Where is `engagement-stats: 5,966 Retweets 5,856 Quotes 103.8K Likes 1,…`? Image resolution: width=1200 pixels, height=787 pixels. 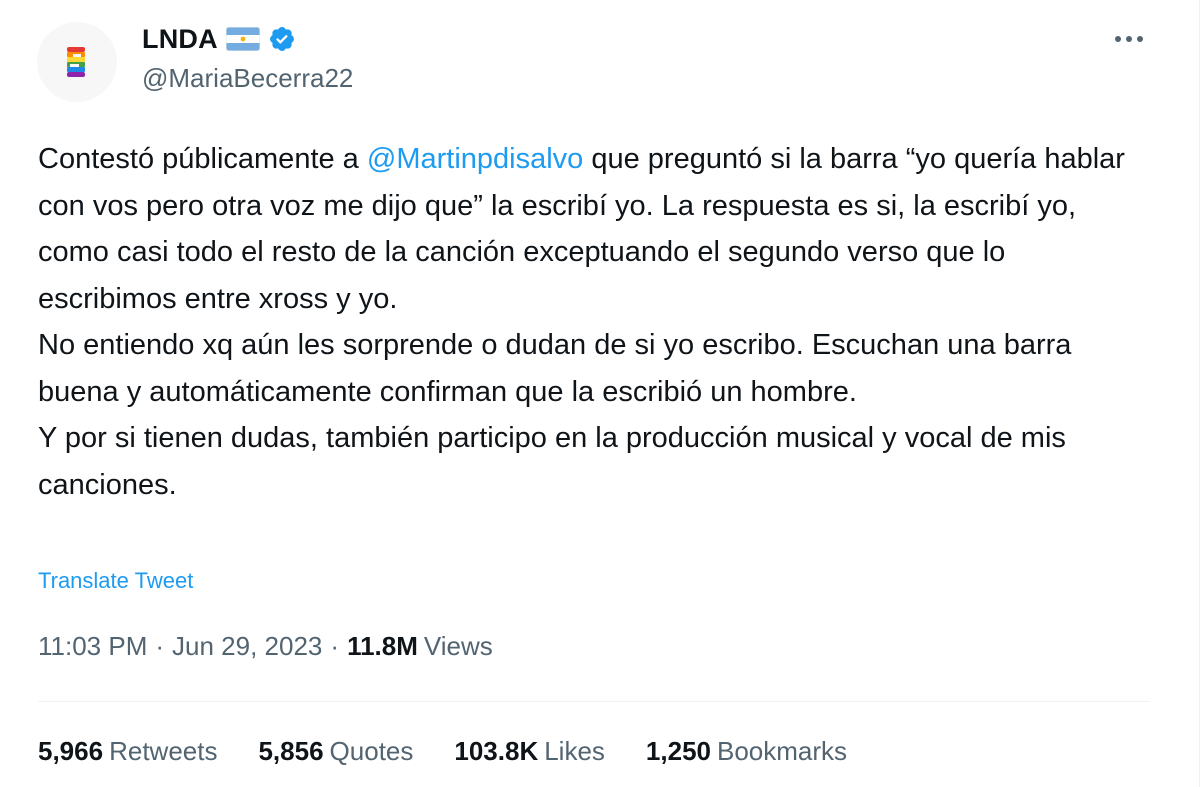
engagement-stats: 5,966 Retweets 5,856 Quotes 103.8K Likes 1,… is located at coordinates (463, 751).